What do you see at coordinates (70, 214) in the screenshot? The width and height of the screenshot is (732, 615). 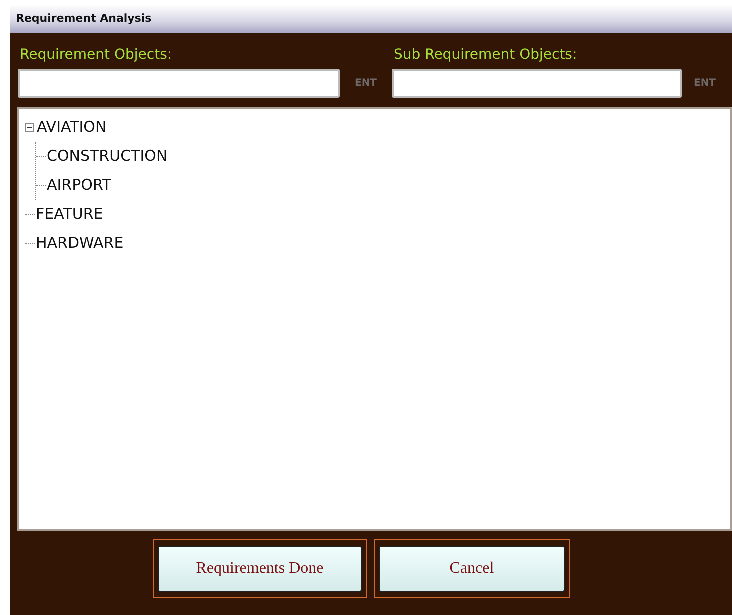 I see `tree-item: FEATURE` at bounding box center [70, 214].